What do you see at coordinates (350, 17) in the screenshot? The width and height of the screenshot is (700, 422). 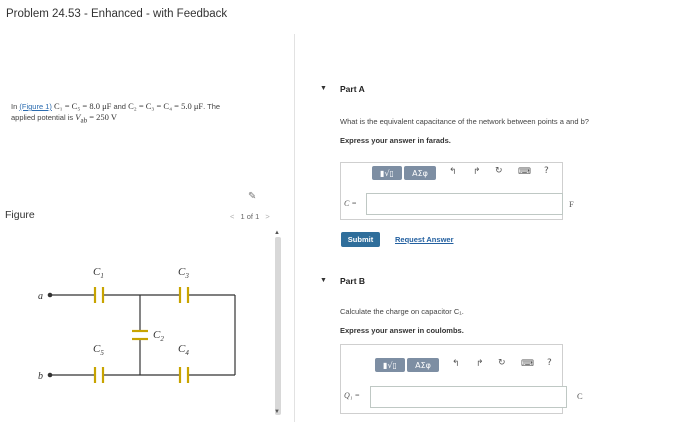 I see `header-bar: Problem 24.53 - Enhanced - with Feedback` at bounding box center [350, 17].